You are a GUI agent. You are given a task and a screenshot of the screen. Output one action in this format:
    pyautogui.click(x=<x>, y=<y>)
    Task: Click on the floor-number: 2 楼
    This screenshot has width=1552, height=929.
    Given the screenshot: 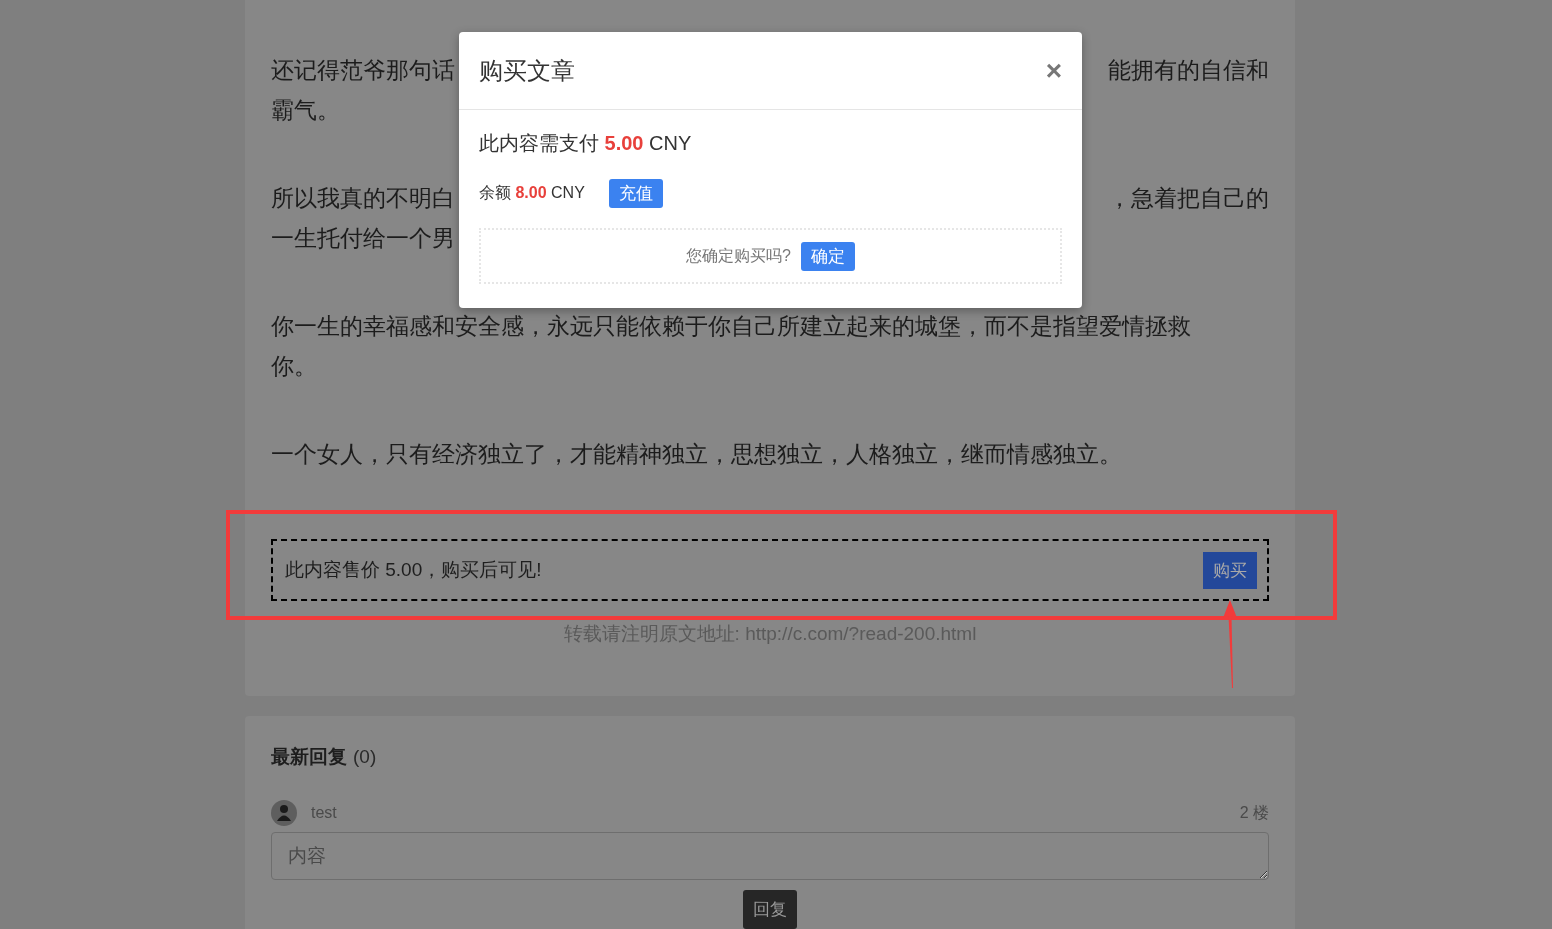 What is the action you would take?
    pyautogui.click(x=1254, y=812)
    